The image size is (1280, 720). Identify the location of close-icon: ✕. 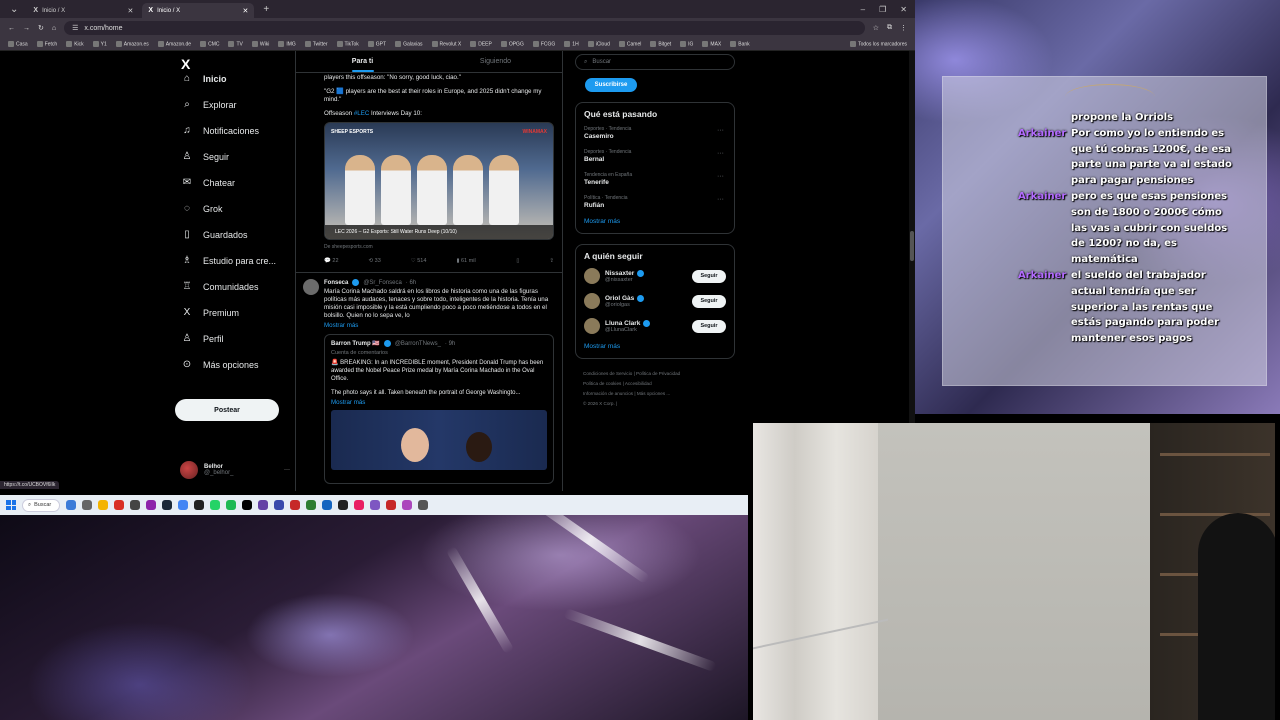
(246, 11).